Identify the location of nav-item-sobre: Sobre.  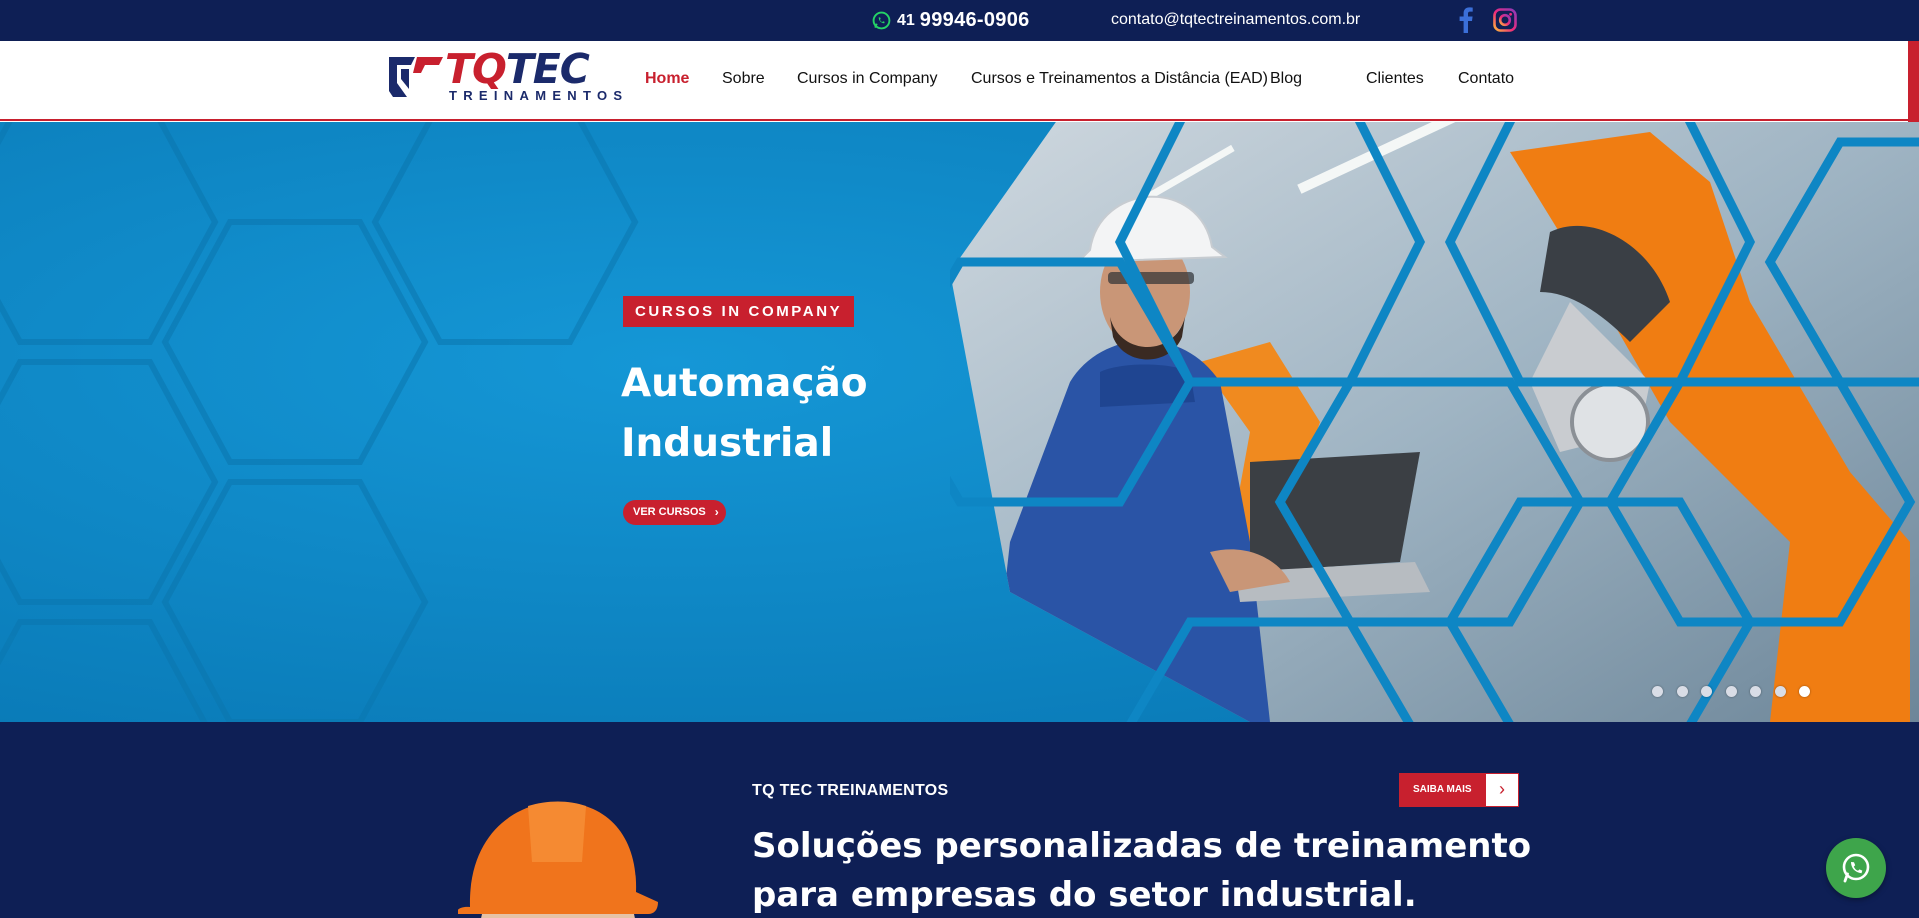
(743, 79).